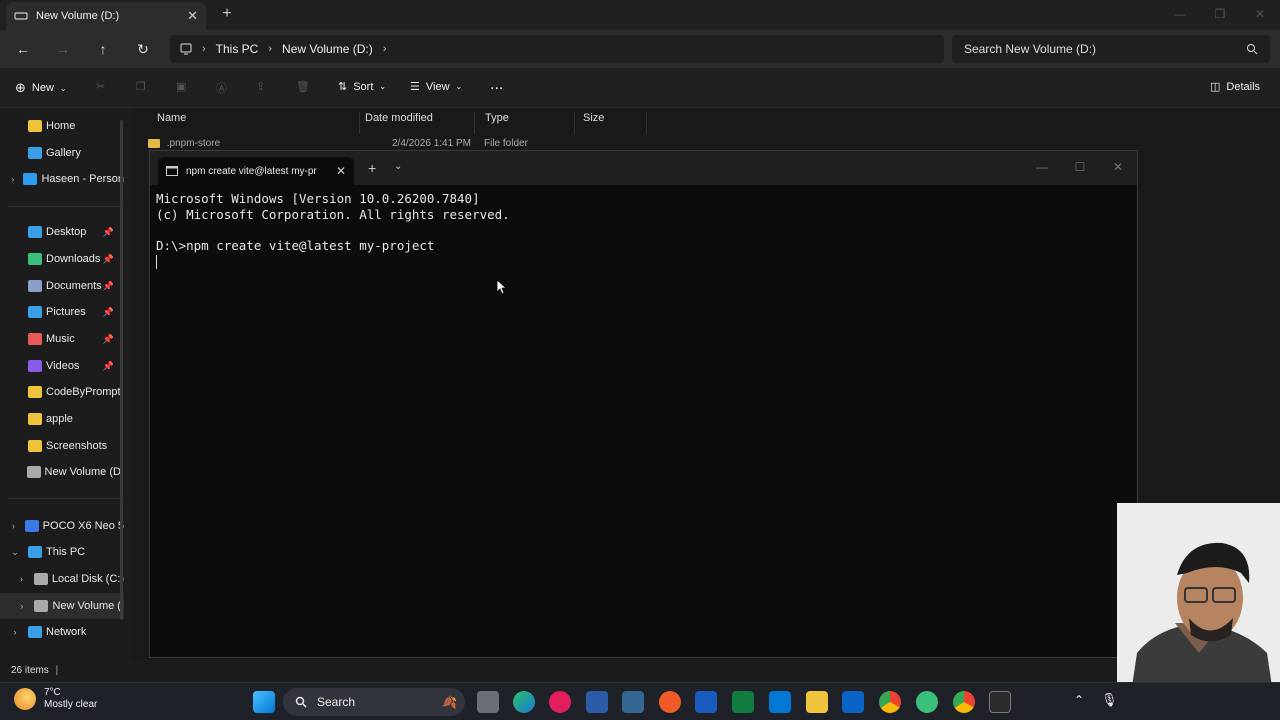  Describe the element at coordinates (62, 579) in the screenshot. I see `sidebar-item-local-disk-c: › Local Disk (C:)` at that location.